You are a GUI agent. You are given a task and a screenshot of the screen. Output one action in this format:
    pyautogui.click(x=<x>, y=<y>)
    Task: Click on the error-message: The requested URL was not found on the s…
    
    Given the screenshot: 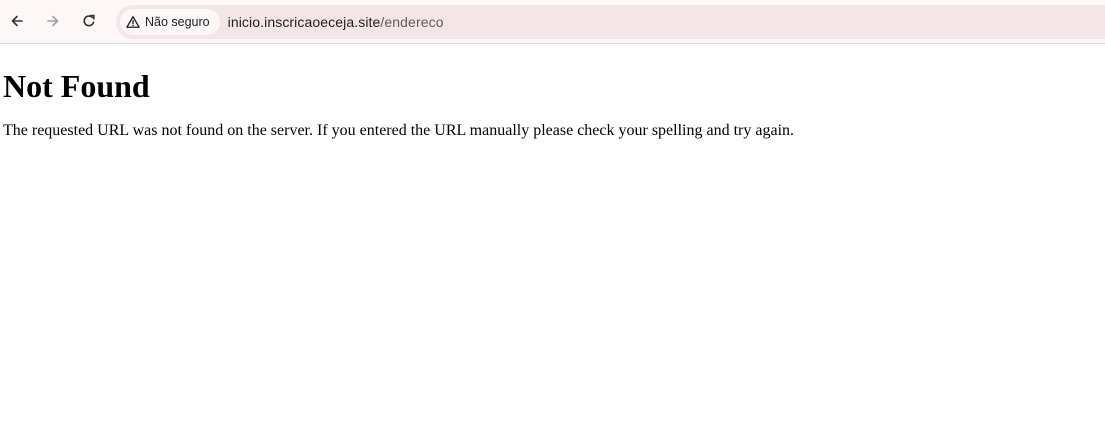 What is the action you would take?
    pyautogui.click(x=399, y=131)
    